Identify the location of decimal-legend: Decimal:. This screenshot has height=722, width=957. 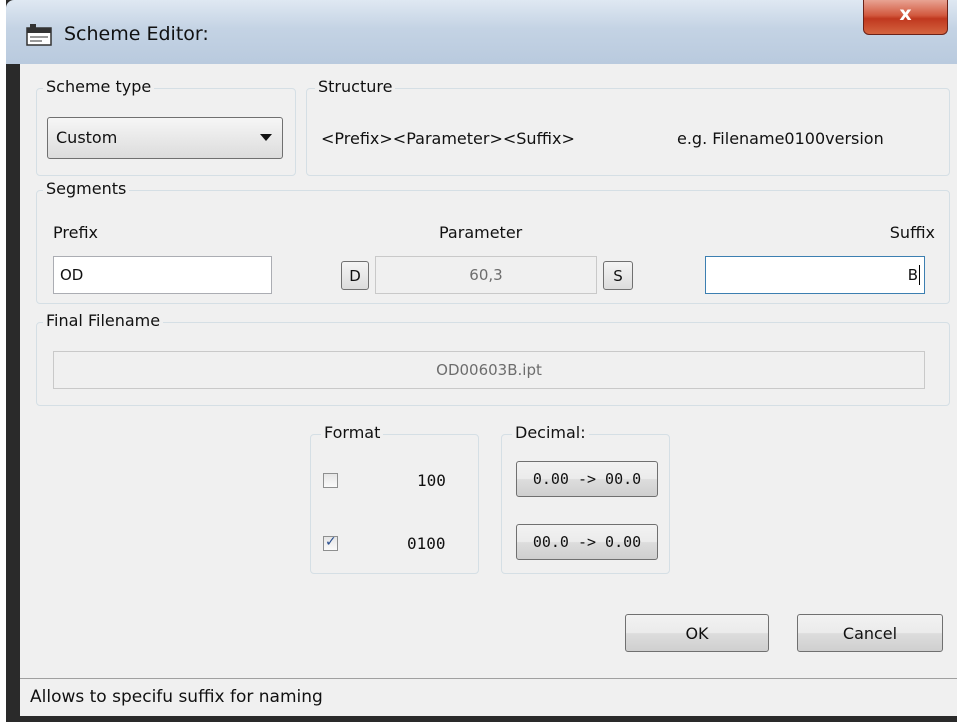
(550, 432).